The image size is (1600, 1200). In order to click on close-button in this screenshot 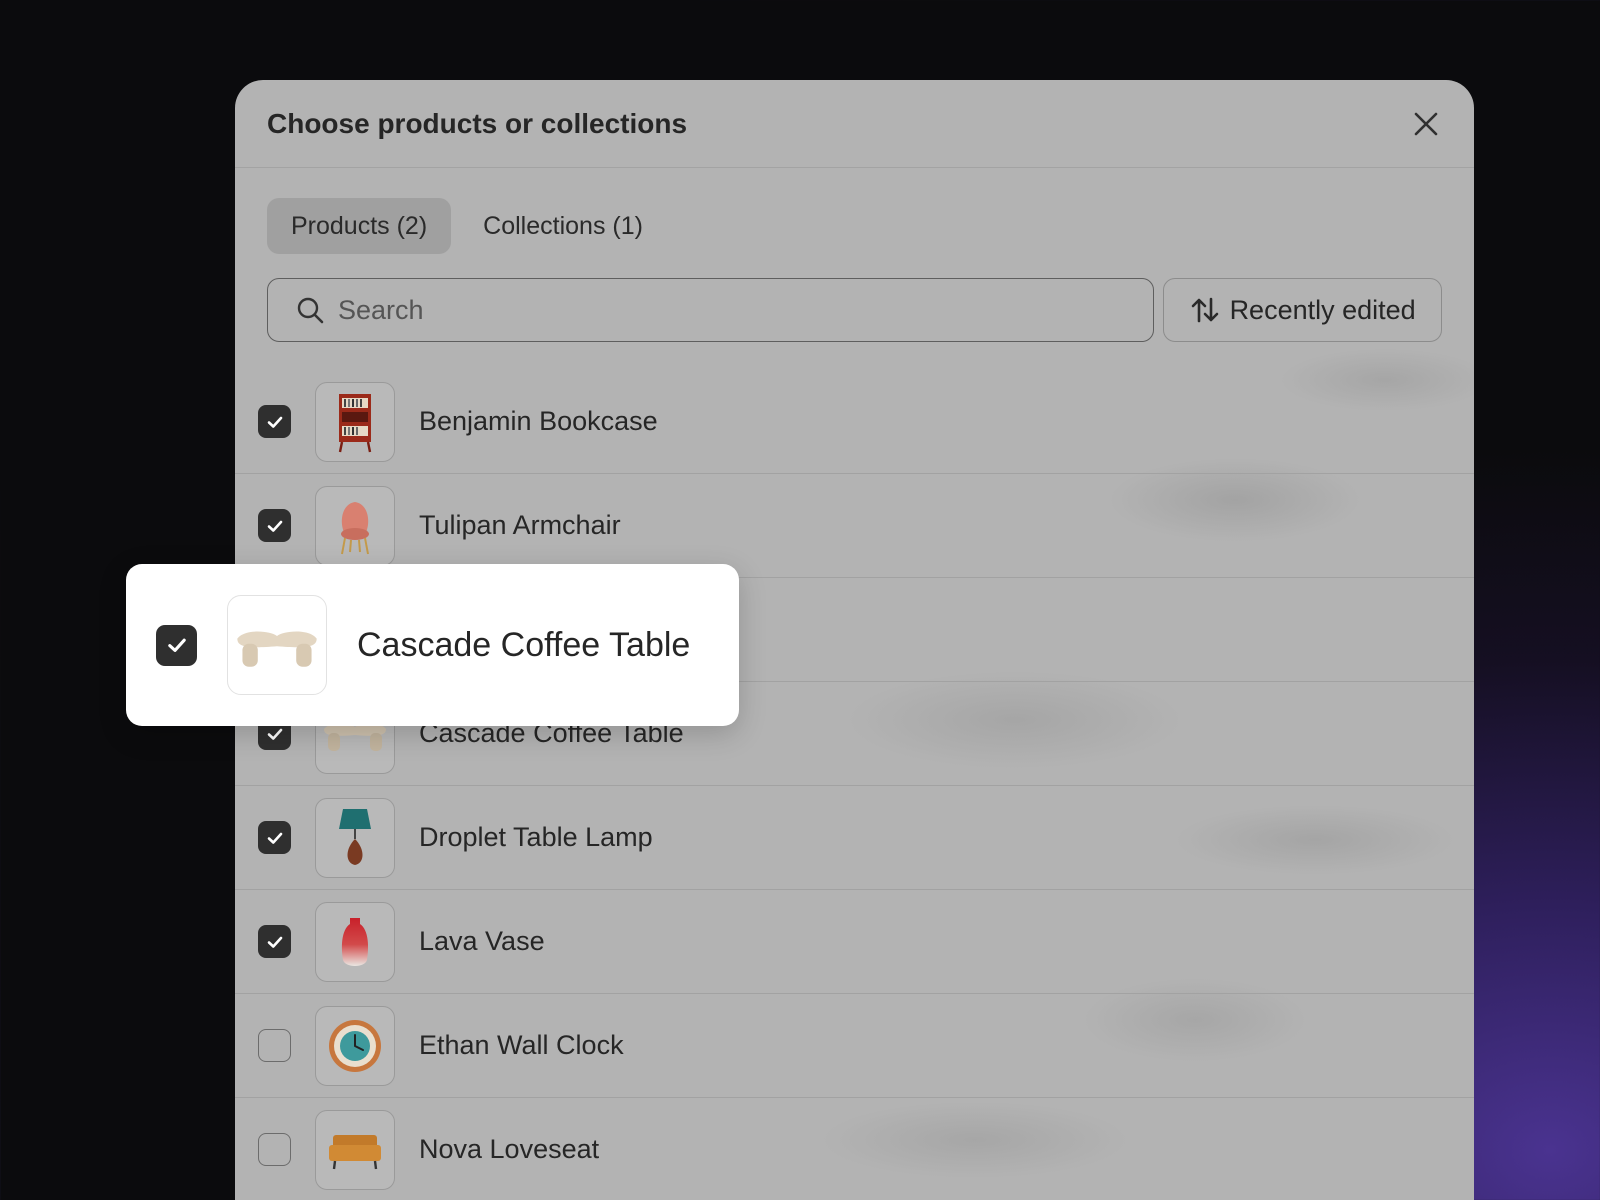, I will do `click(1426, 124)`.